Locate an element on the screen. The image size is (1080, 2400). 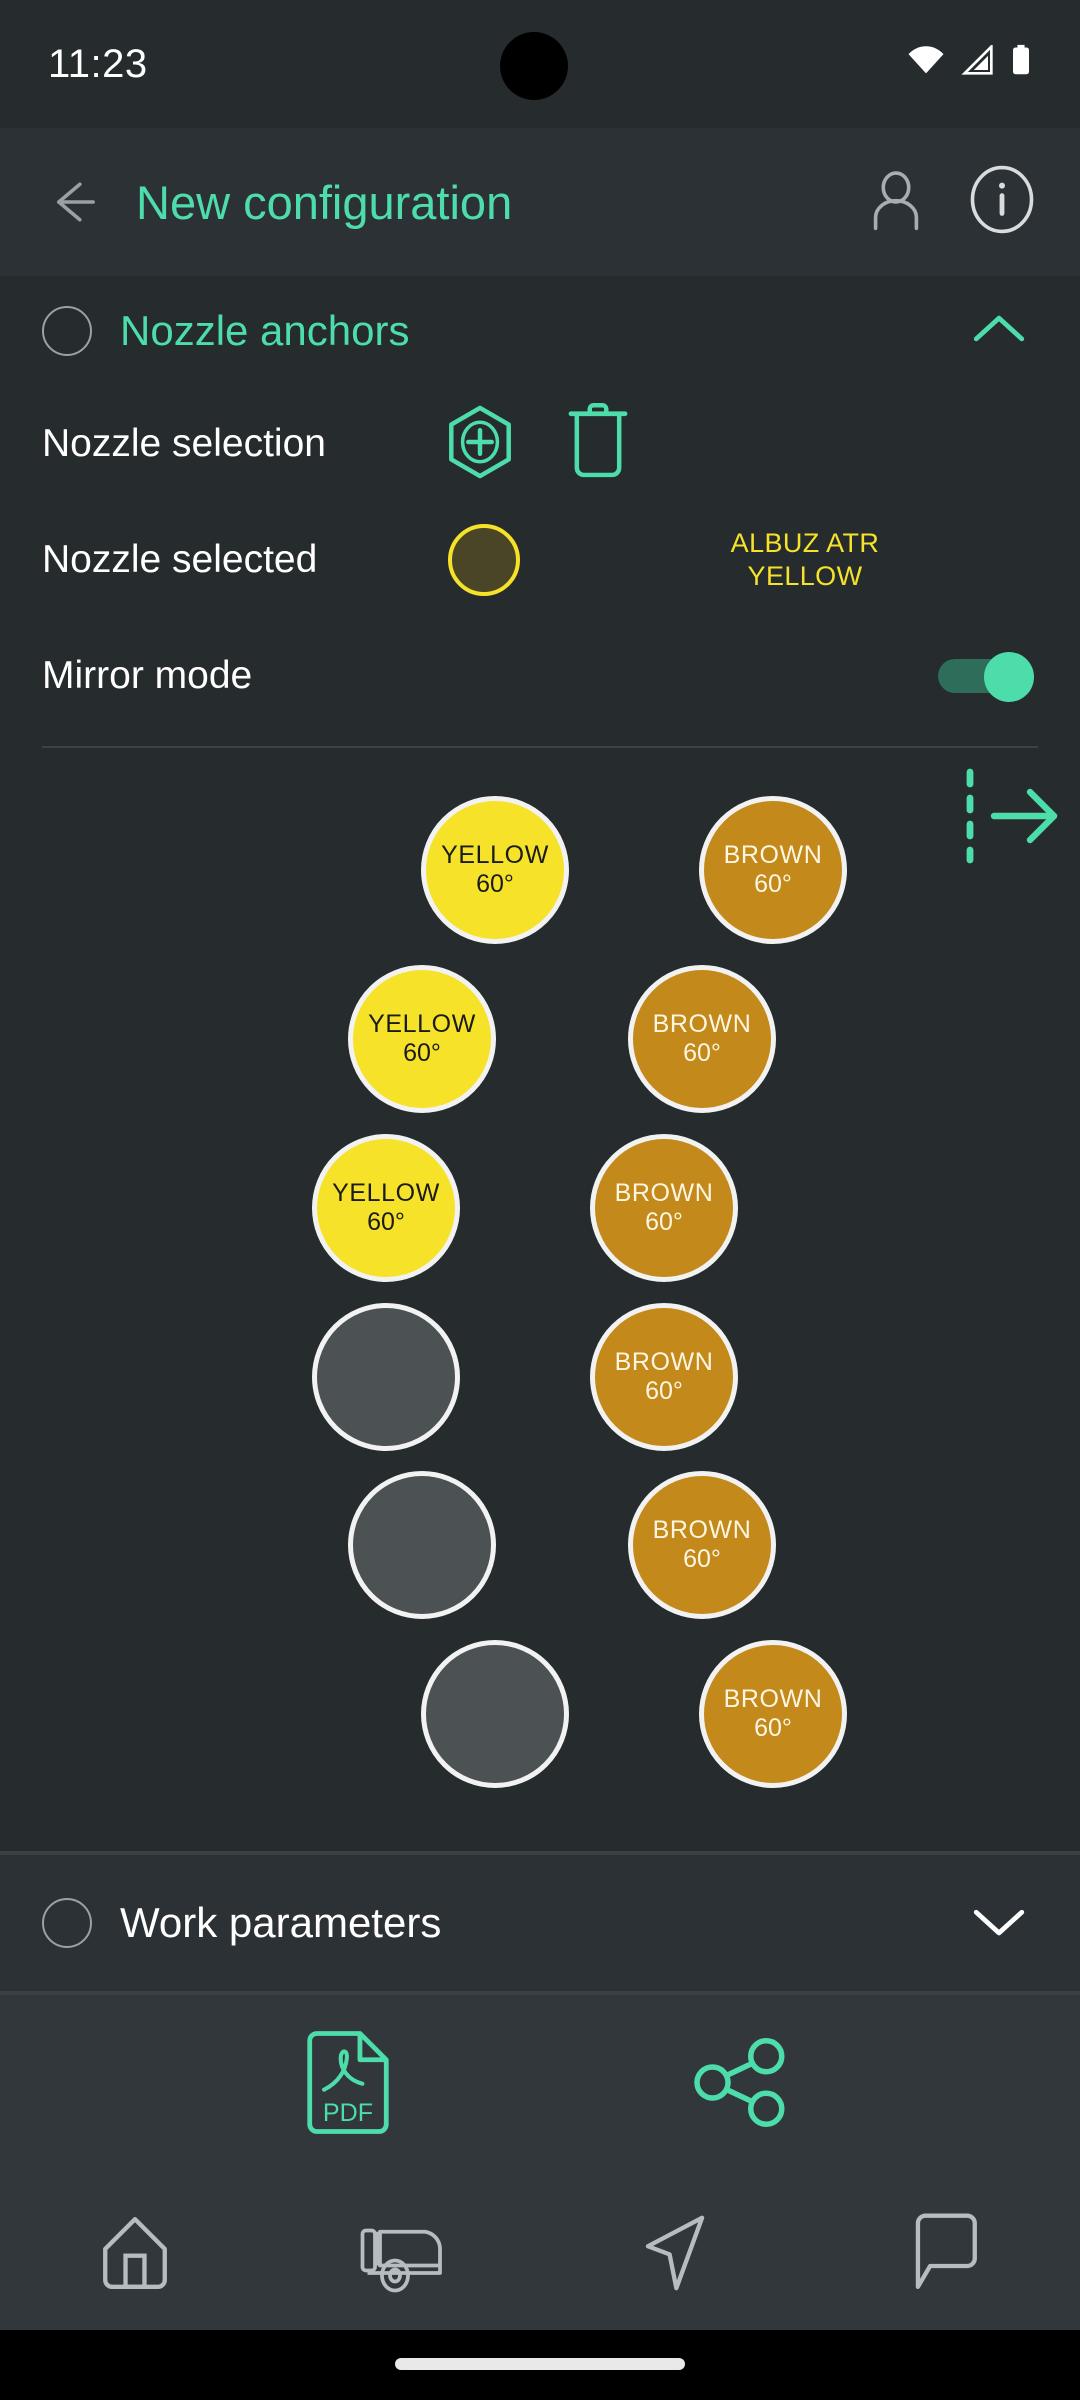
swipe-next-hint is located at coordinates (1014, 816).